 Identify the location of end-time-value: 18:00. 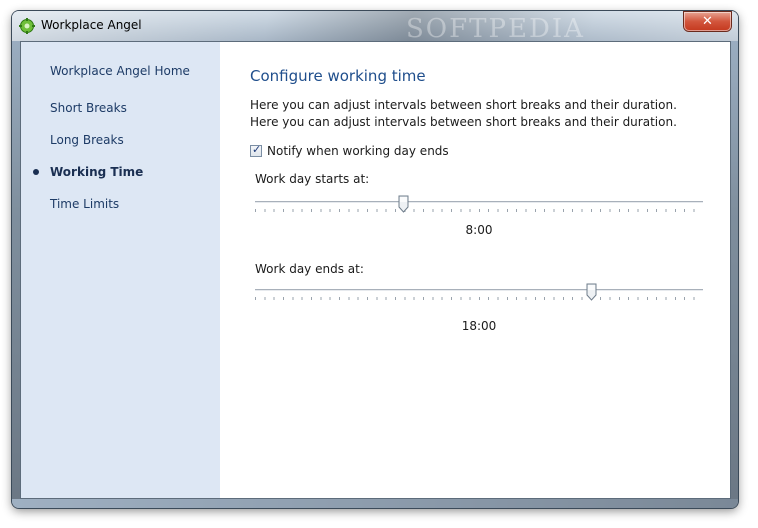
(479, 326).